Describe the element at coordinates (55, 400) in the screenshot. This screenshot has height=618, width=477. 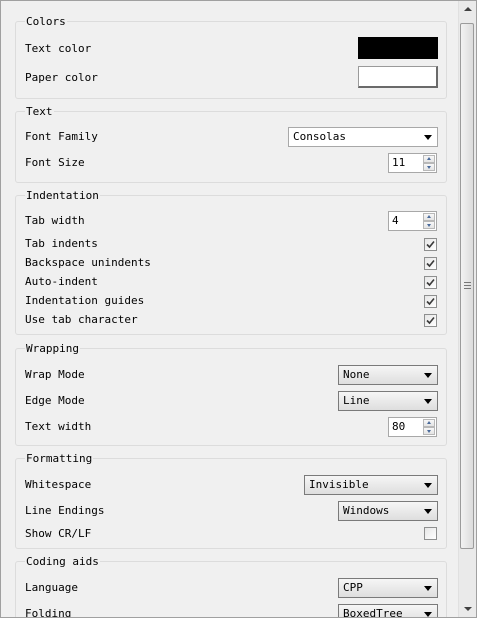
I see `edge-mode-label: Edge Mode` at that location.